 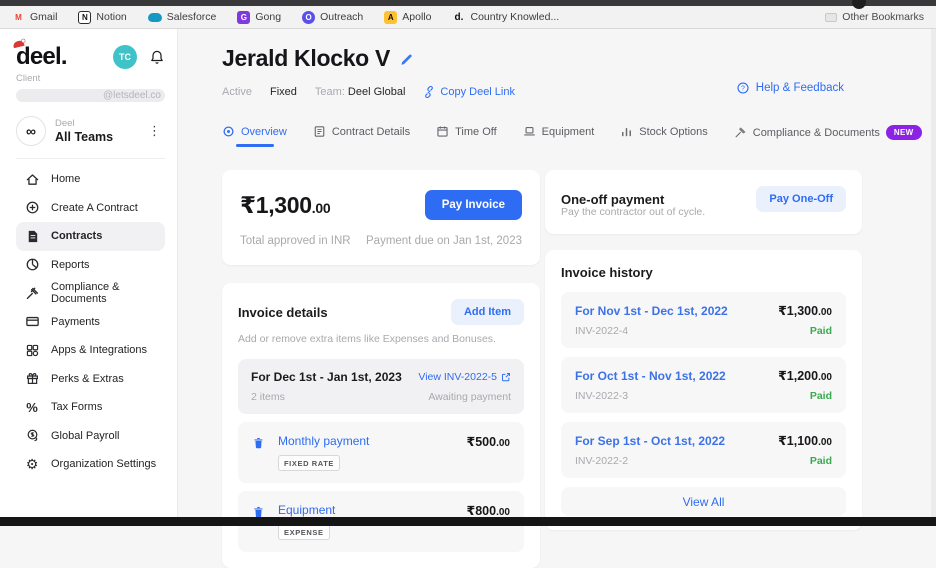 I want to click on bookmark-label: Notion, so click(x=111, y=17).